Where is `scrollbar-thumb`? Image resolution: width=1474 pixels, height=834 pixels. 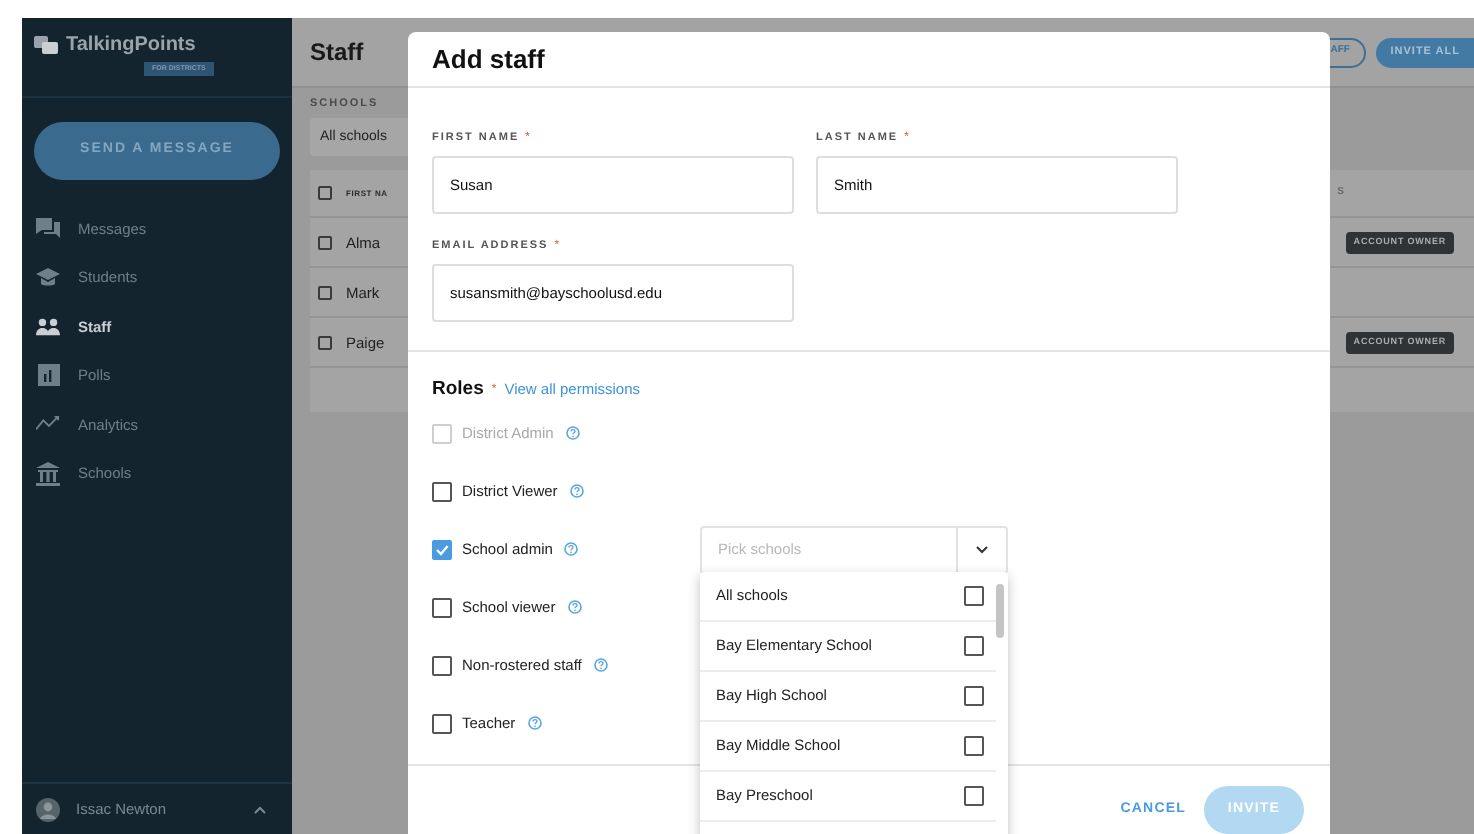
scrollbar-thumb is located at coordinates (1000, 611).